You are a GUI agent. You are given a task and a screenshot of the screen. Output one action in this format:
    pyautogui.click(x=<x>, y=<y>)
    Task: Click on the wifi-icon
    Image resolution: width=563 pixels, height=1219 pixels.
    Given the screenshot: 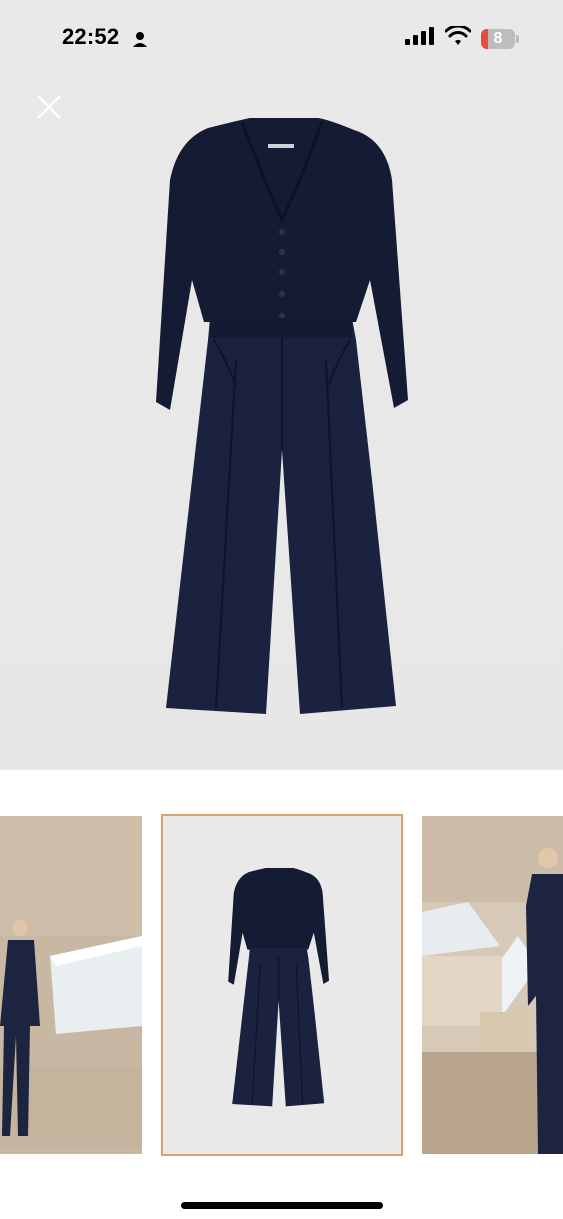 What is the action you would take?
    pyautogui.click(x=458, y=37)
    